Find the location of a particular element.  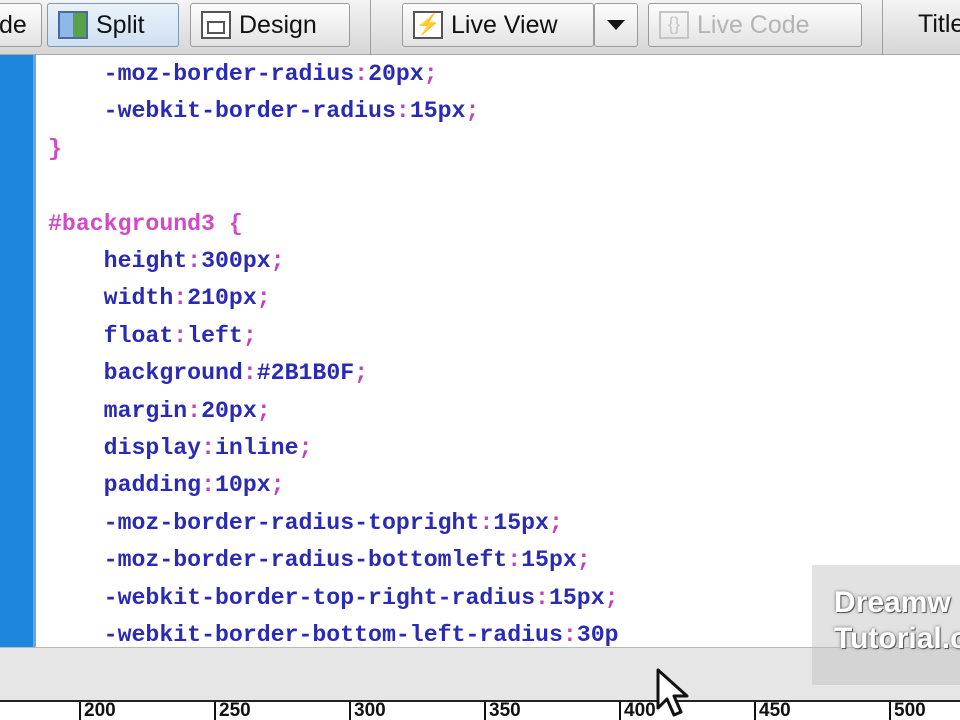

ruler-label-400: 400 is located at coordinates (640, 710).